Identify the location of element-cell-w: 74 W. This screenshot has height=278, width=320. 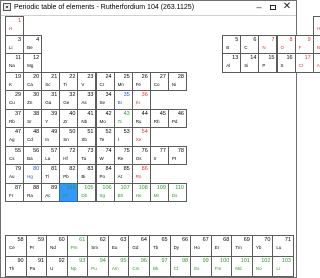
(105, 155).